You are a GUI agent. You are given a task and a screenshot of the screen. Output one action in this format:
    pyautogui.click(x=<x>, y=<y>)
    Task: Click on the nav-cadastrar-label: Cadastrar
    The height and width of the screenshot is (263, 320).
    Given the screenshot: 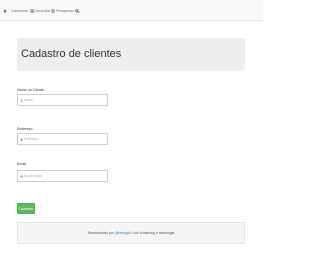 What is the action you would take?
    pyautogui.click(x=20, y=10)
    